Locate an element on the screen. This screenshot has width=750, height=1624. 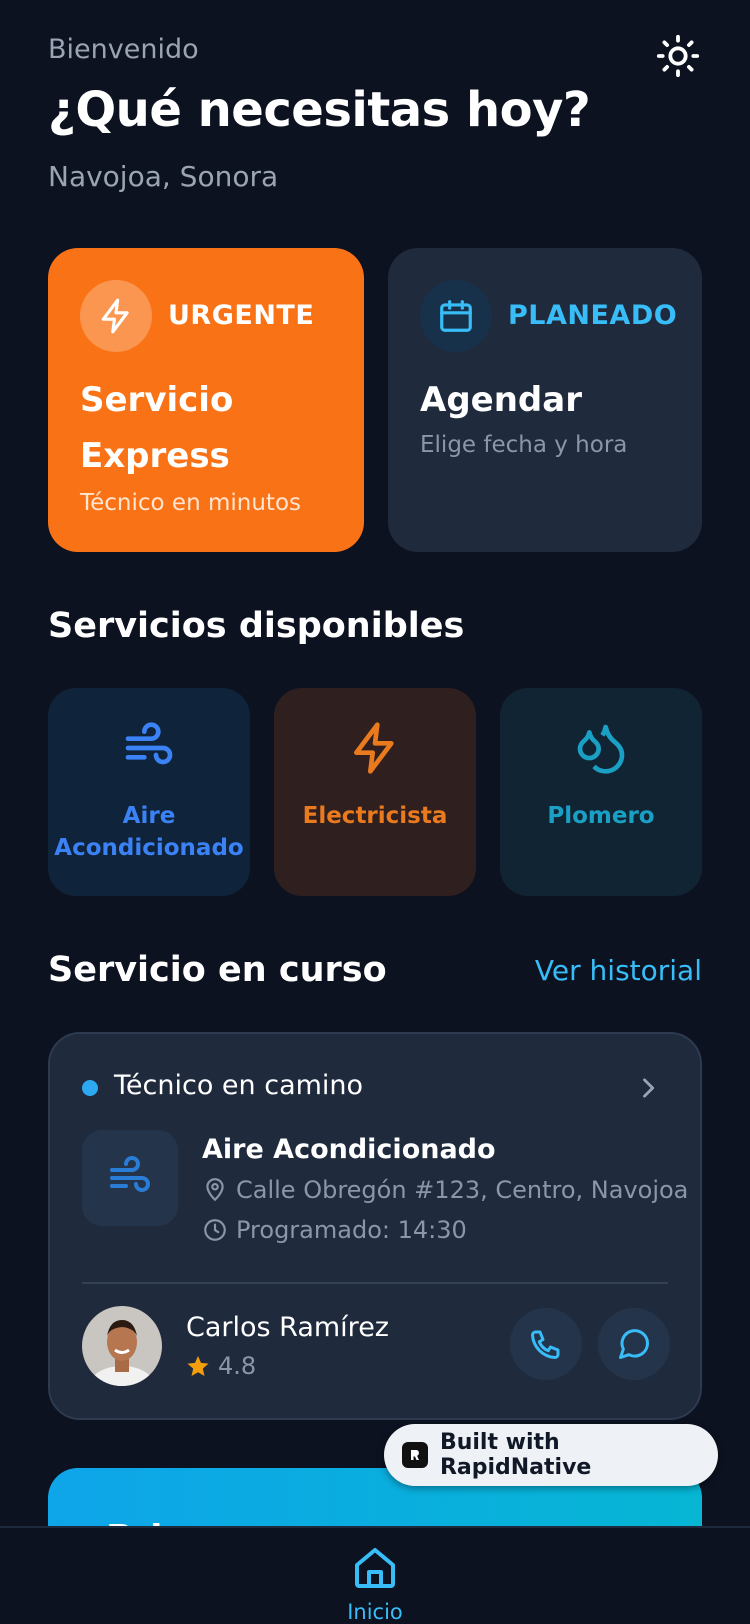
page-title: ¿Qué necesitas hoy? is located at coordinates (319, 110).